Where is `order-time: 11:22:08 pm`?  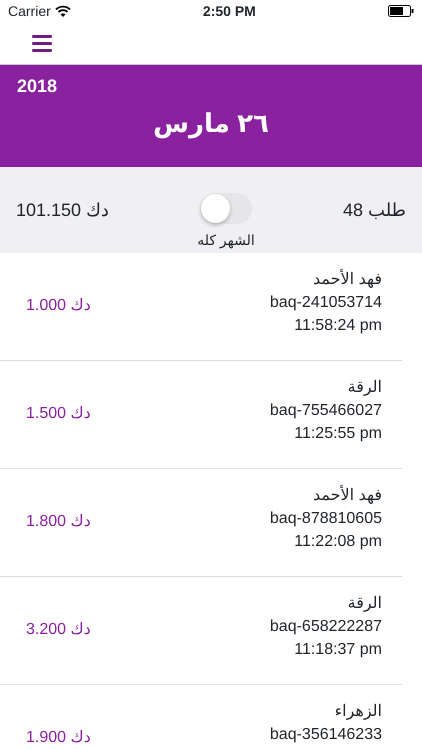
order-time: 11:22:08 pm is located at coordinates (338, 542).